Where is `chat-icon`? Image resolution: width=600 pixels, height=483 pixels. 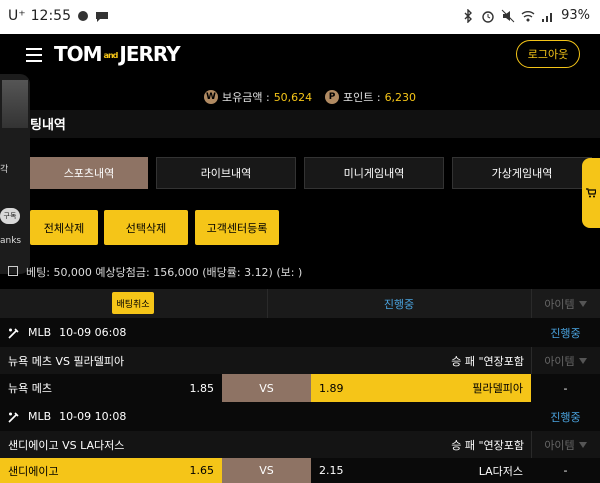
chat-icon is located at coordinates (102, 17).